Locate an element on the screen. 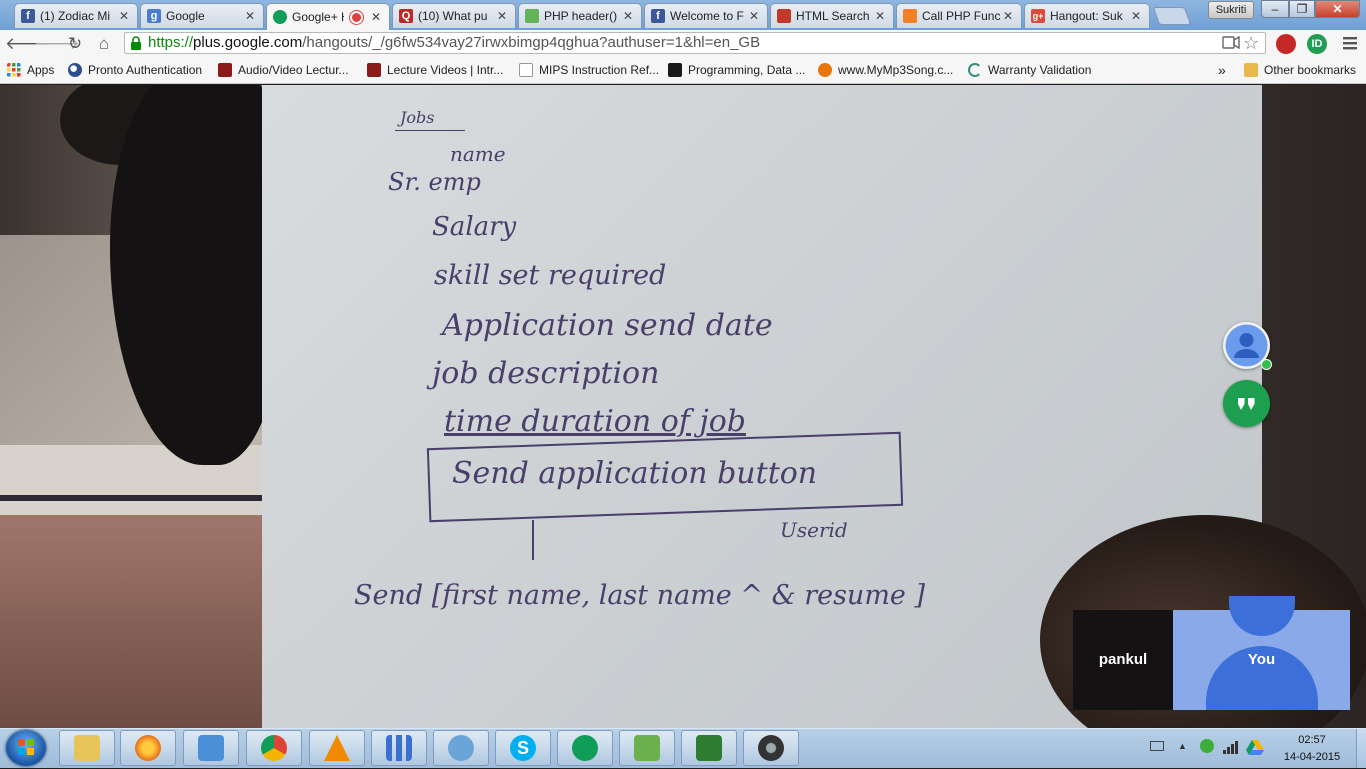  tab-html-search: HTML Search ✕ is located at coordinates (832, 15).